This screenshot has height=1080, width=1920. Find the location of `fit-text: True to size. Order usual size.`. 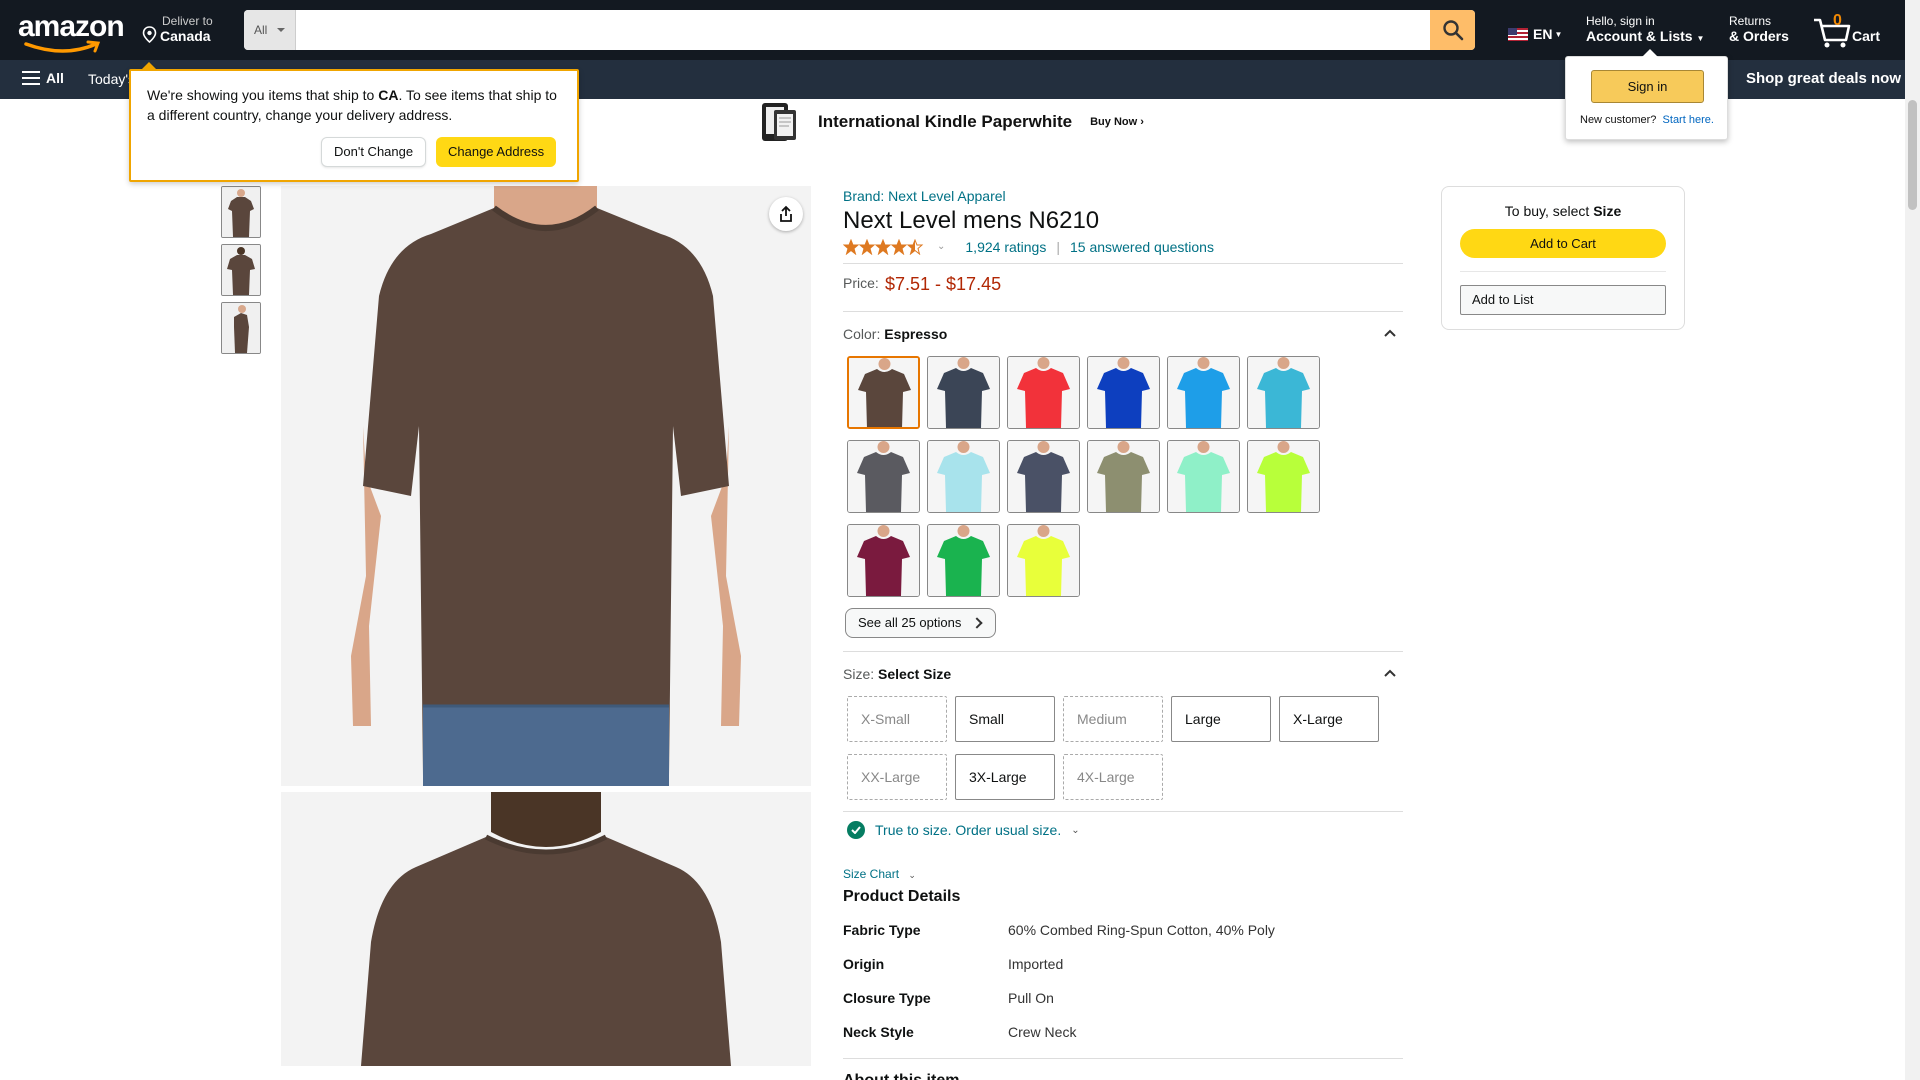

fit-text: True to size. Order usual size. is located at coordinates (968, 830).